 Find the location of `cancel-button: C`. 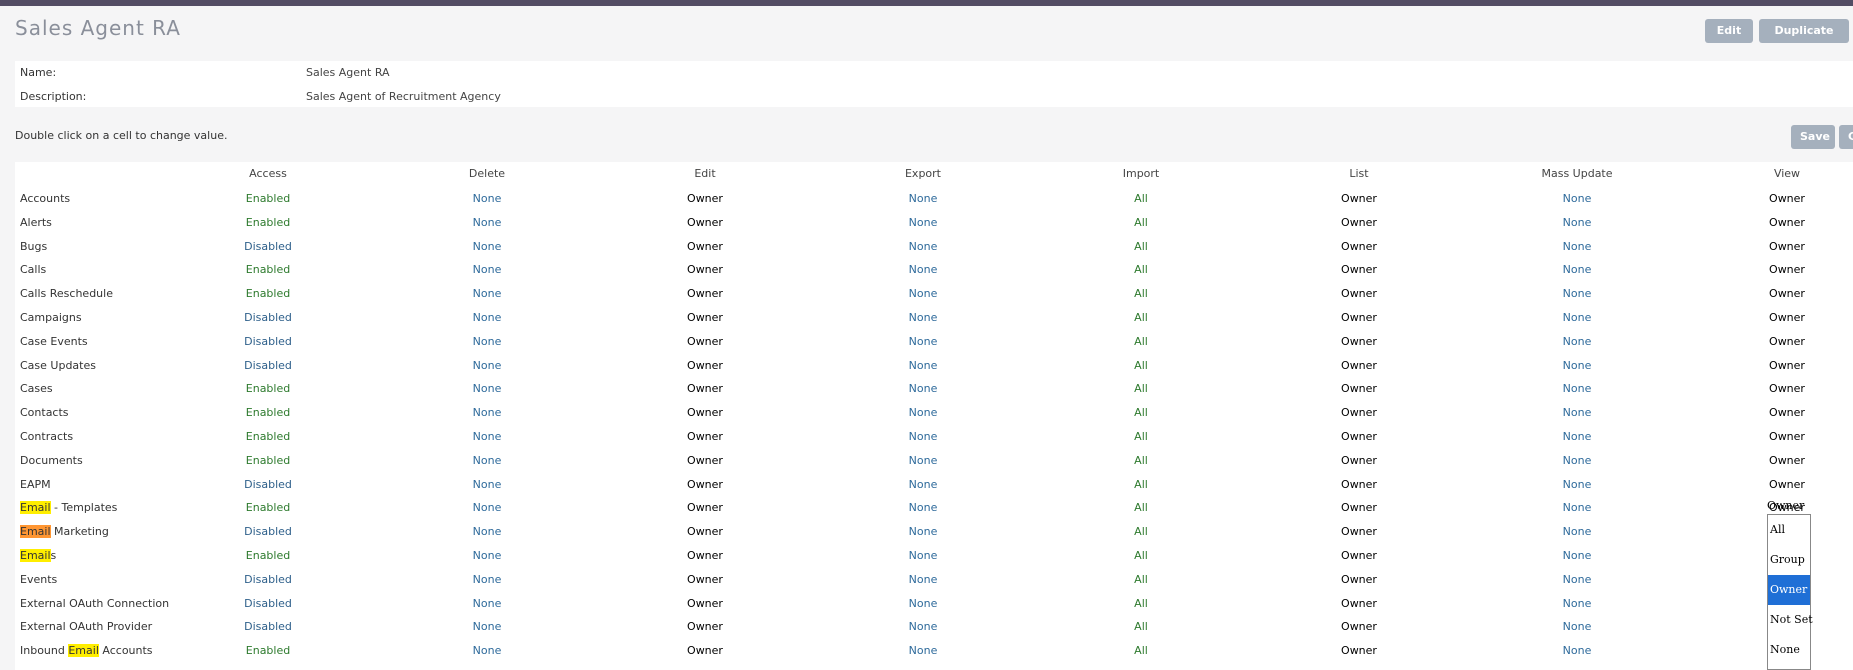

cancel-button: C is located at coordinates (1846, 137).